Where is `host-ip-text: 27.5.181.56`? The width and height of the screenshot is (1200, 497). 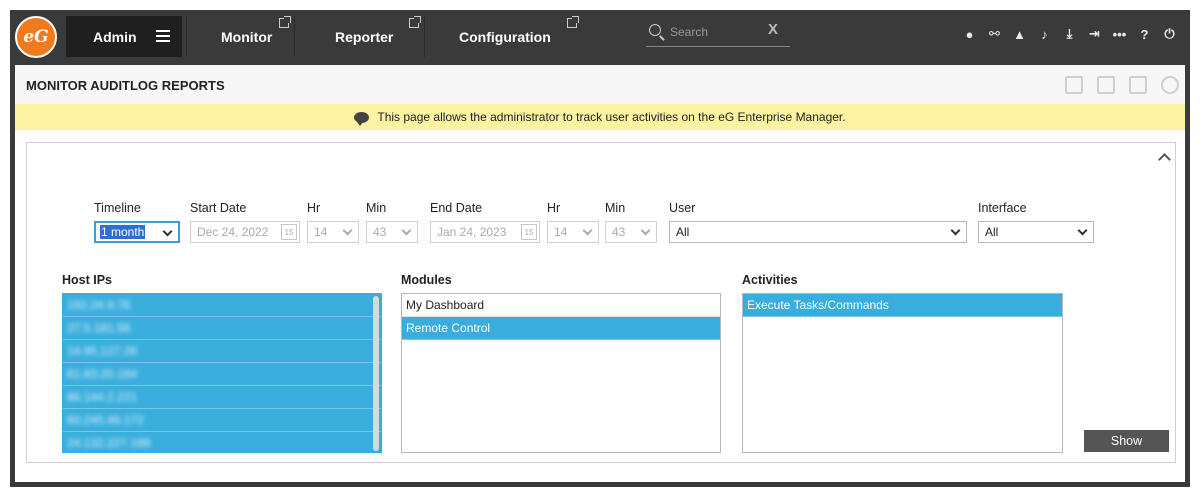
host-ip-text: 27.5.181.56 is located at coordinates (99, 328).